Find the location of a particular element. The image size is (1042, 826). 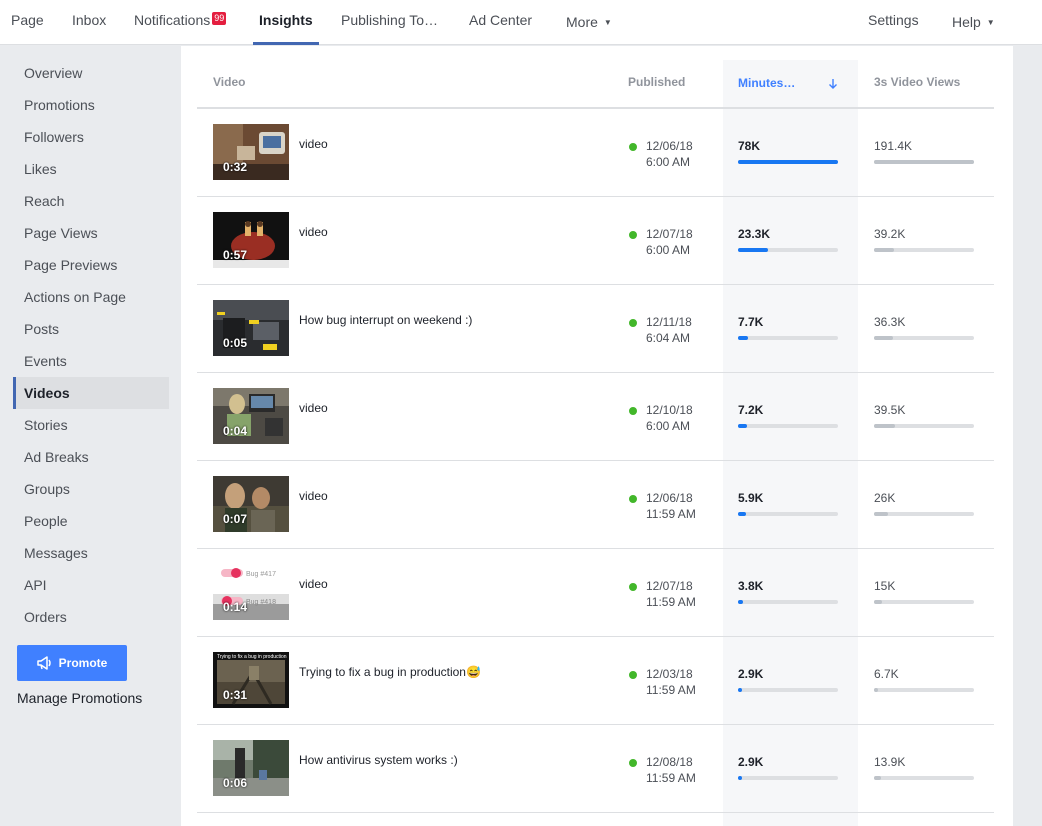

table-header: Video Published Minutes… 3s Video Views is located at coordinates (595, 84).